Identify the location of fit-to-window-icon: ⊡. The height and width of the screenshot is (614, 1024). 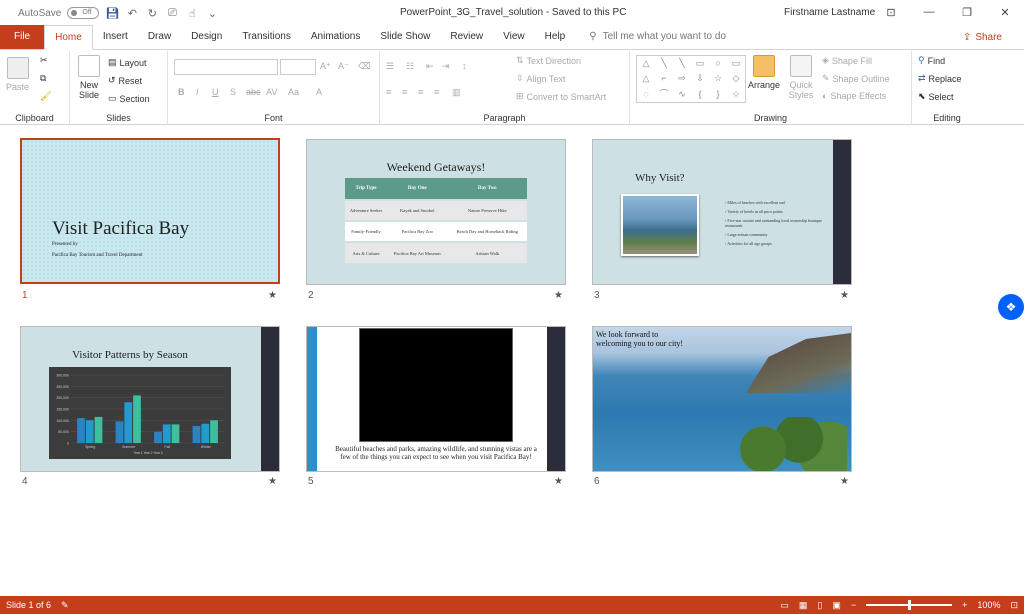
(1014, 605).